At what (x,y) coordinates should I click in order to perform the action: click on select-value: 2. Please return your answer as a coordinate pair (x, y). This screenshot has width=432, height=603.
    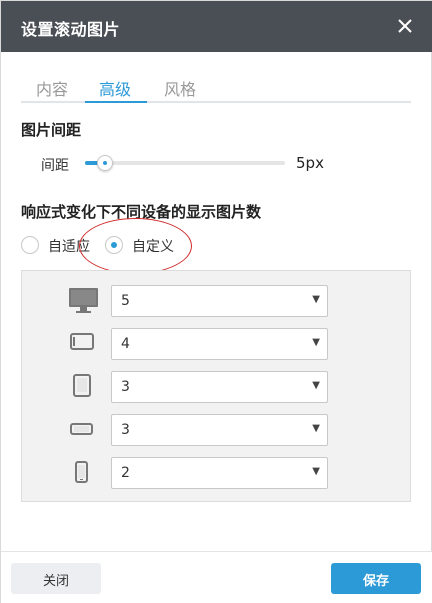
    Looking at the image, I should click on (125, 473).